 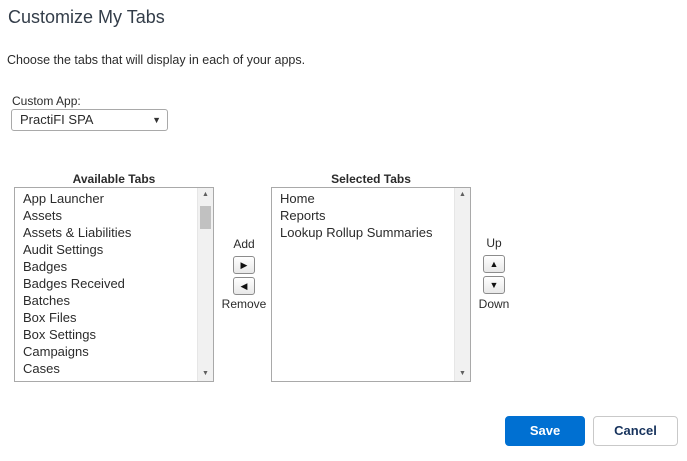 I want to click on list-item: Batches, so click(x=77, y=300).